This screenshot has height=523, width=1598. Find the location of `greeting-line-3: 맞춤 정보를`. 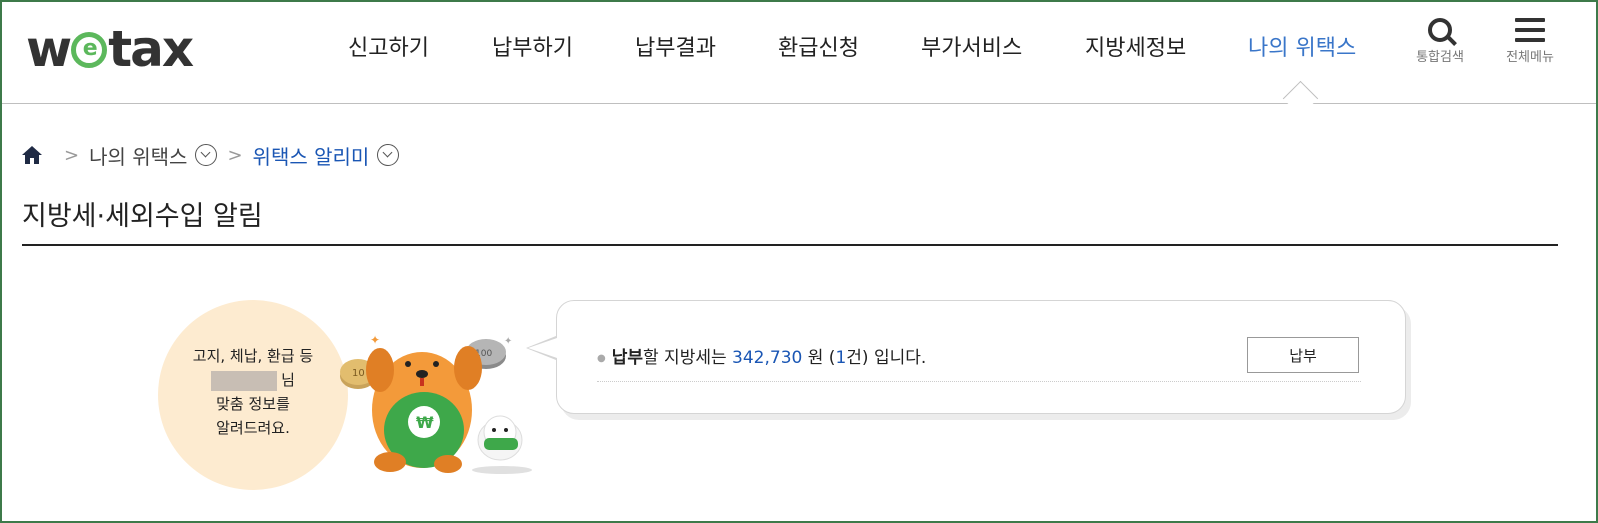

greeting-line-3: 맞춤 정보를 is located at coordinates (253, 404).